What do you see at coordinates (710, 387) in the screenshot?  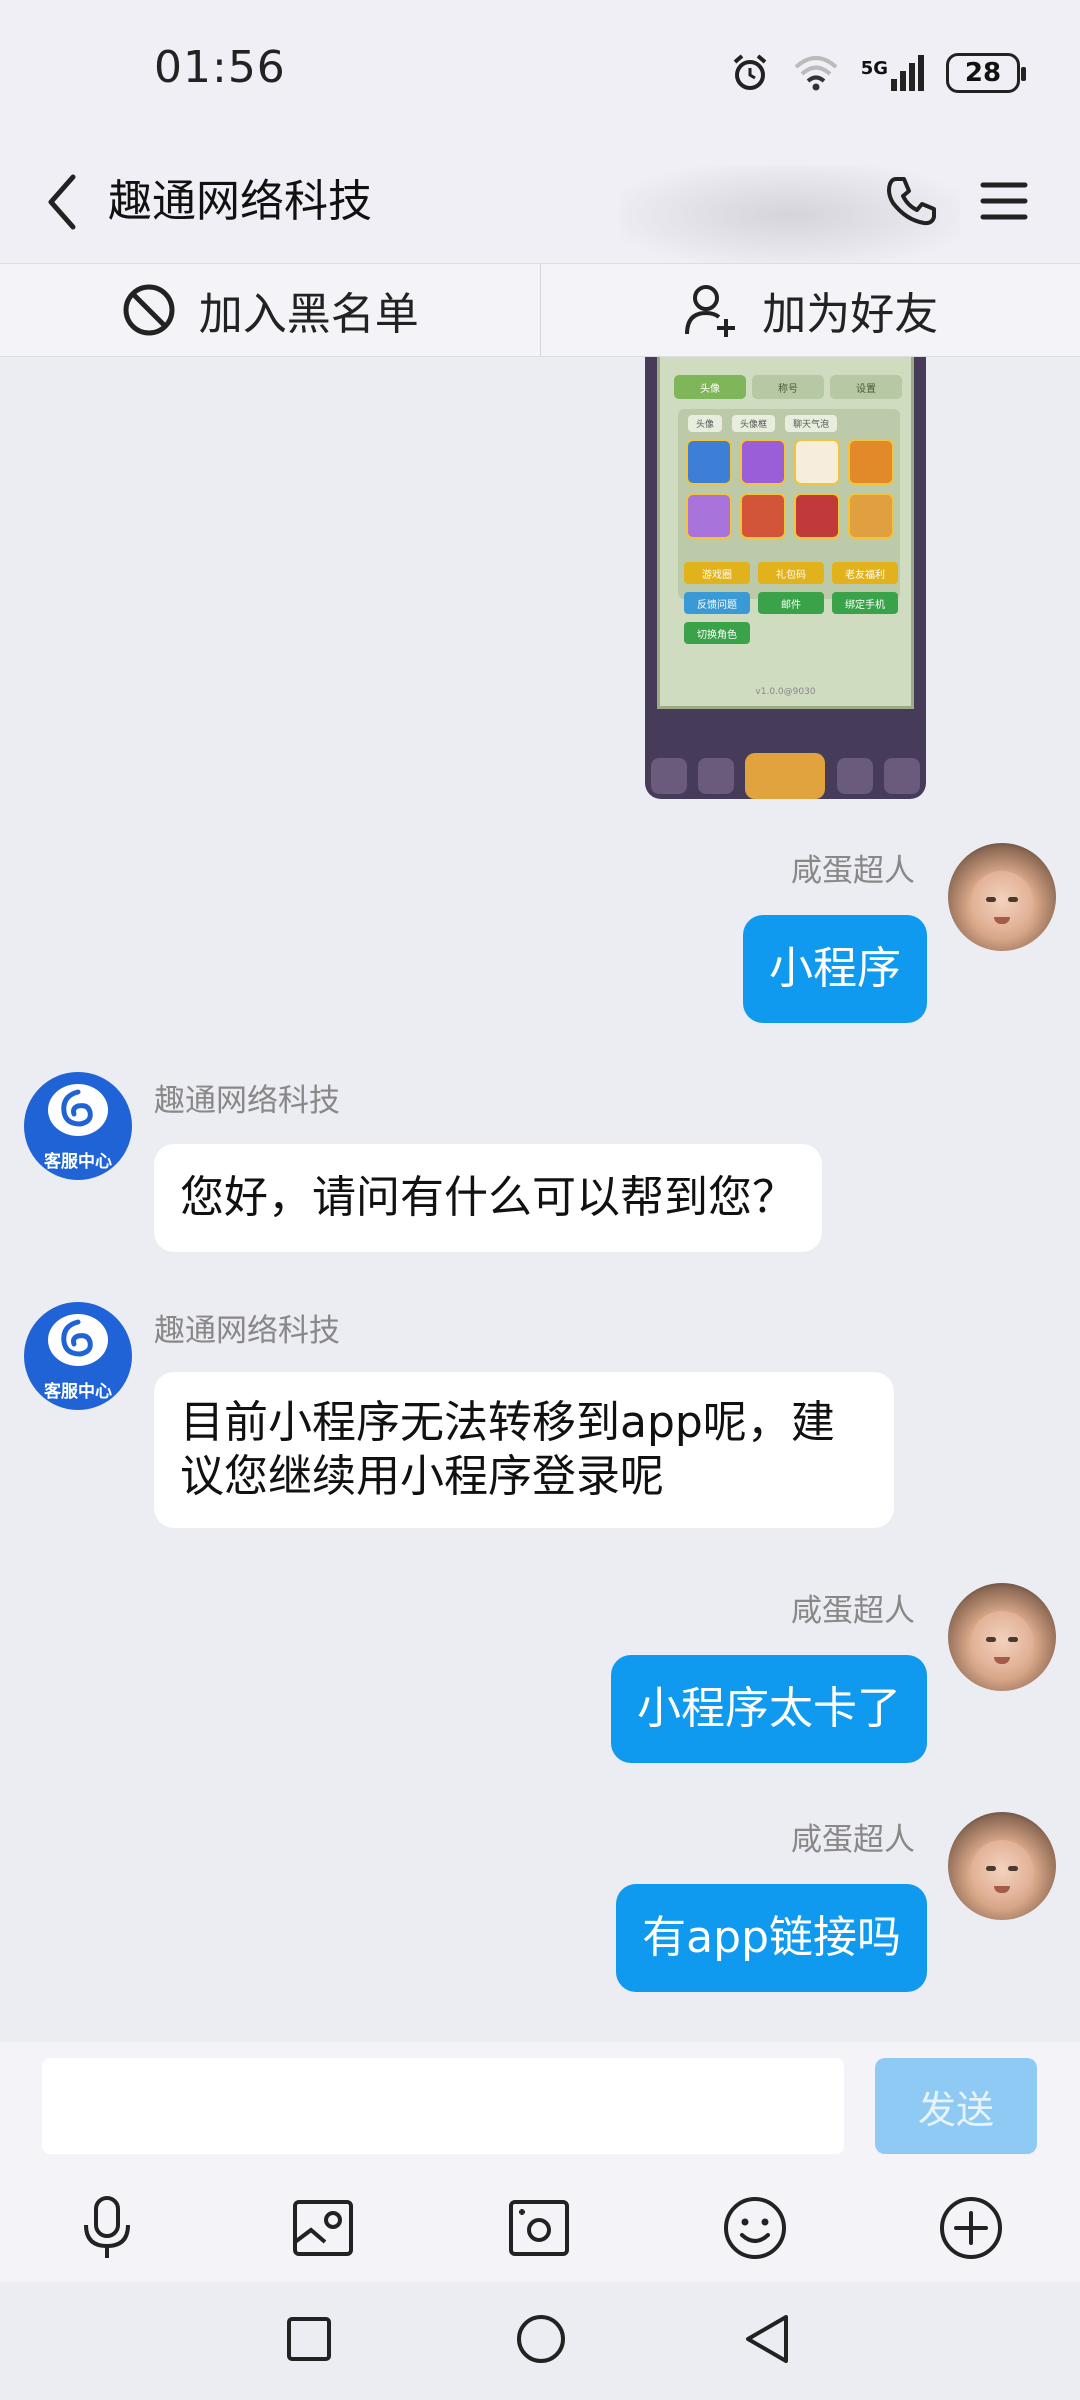 I see `screenshot-tab: 头像` at bounding box center [710, 387].